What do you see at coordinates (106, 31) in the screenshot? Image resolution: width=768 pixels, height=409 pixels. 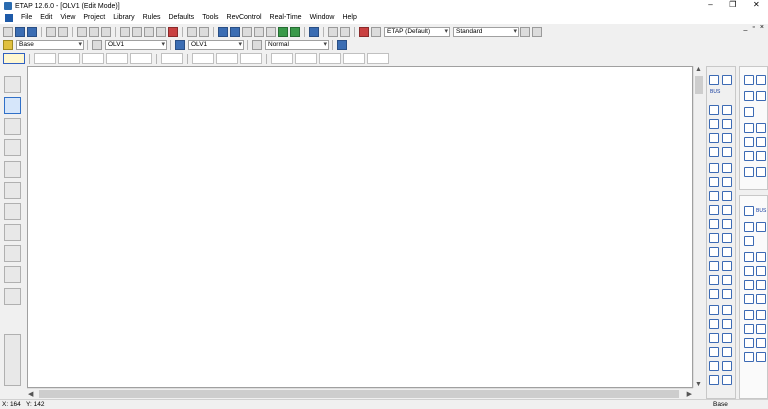 I see `paste-icon` at bounding box center [106, 31].